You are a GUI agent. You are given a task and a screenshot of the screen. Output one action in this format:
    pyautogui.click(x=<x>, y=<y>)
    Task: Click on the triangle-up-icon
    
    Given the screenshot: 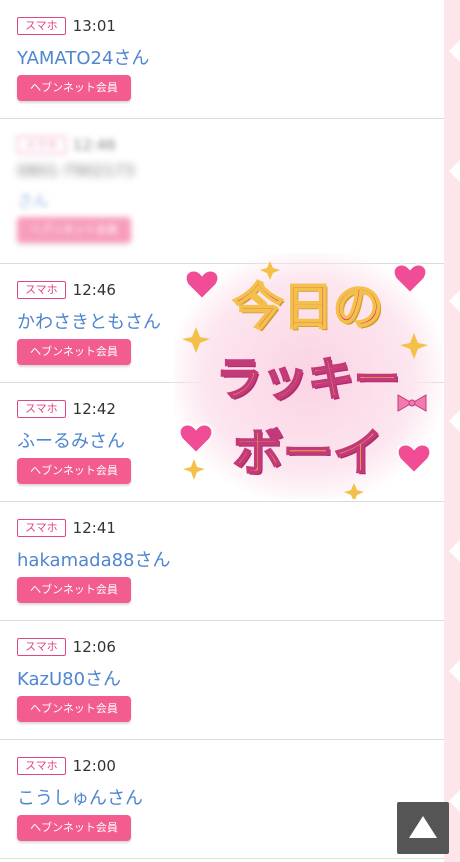 What is the action you would take?
    pyautogui.click(x=423, y=827)
    